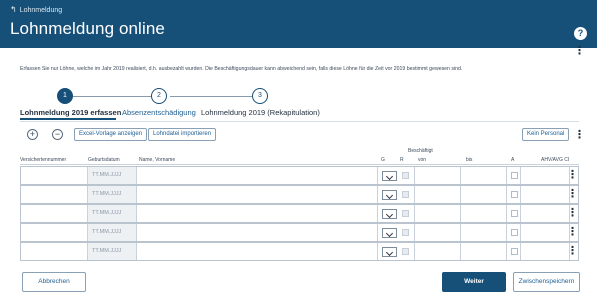  I want to click on help-icon: ?, so click(580, 33).